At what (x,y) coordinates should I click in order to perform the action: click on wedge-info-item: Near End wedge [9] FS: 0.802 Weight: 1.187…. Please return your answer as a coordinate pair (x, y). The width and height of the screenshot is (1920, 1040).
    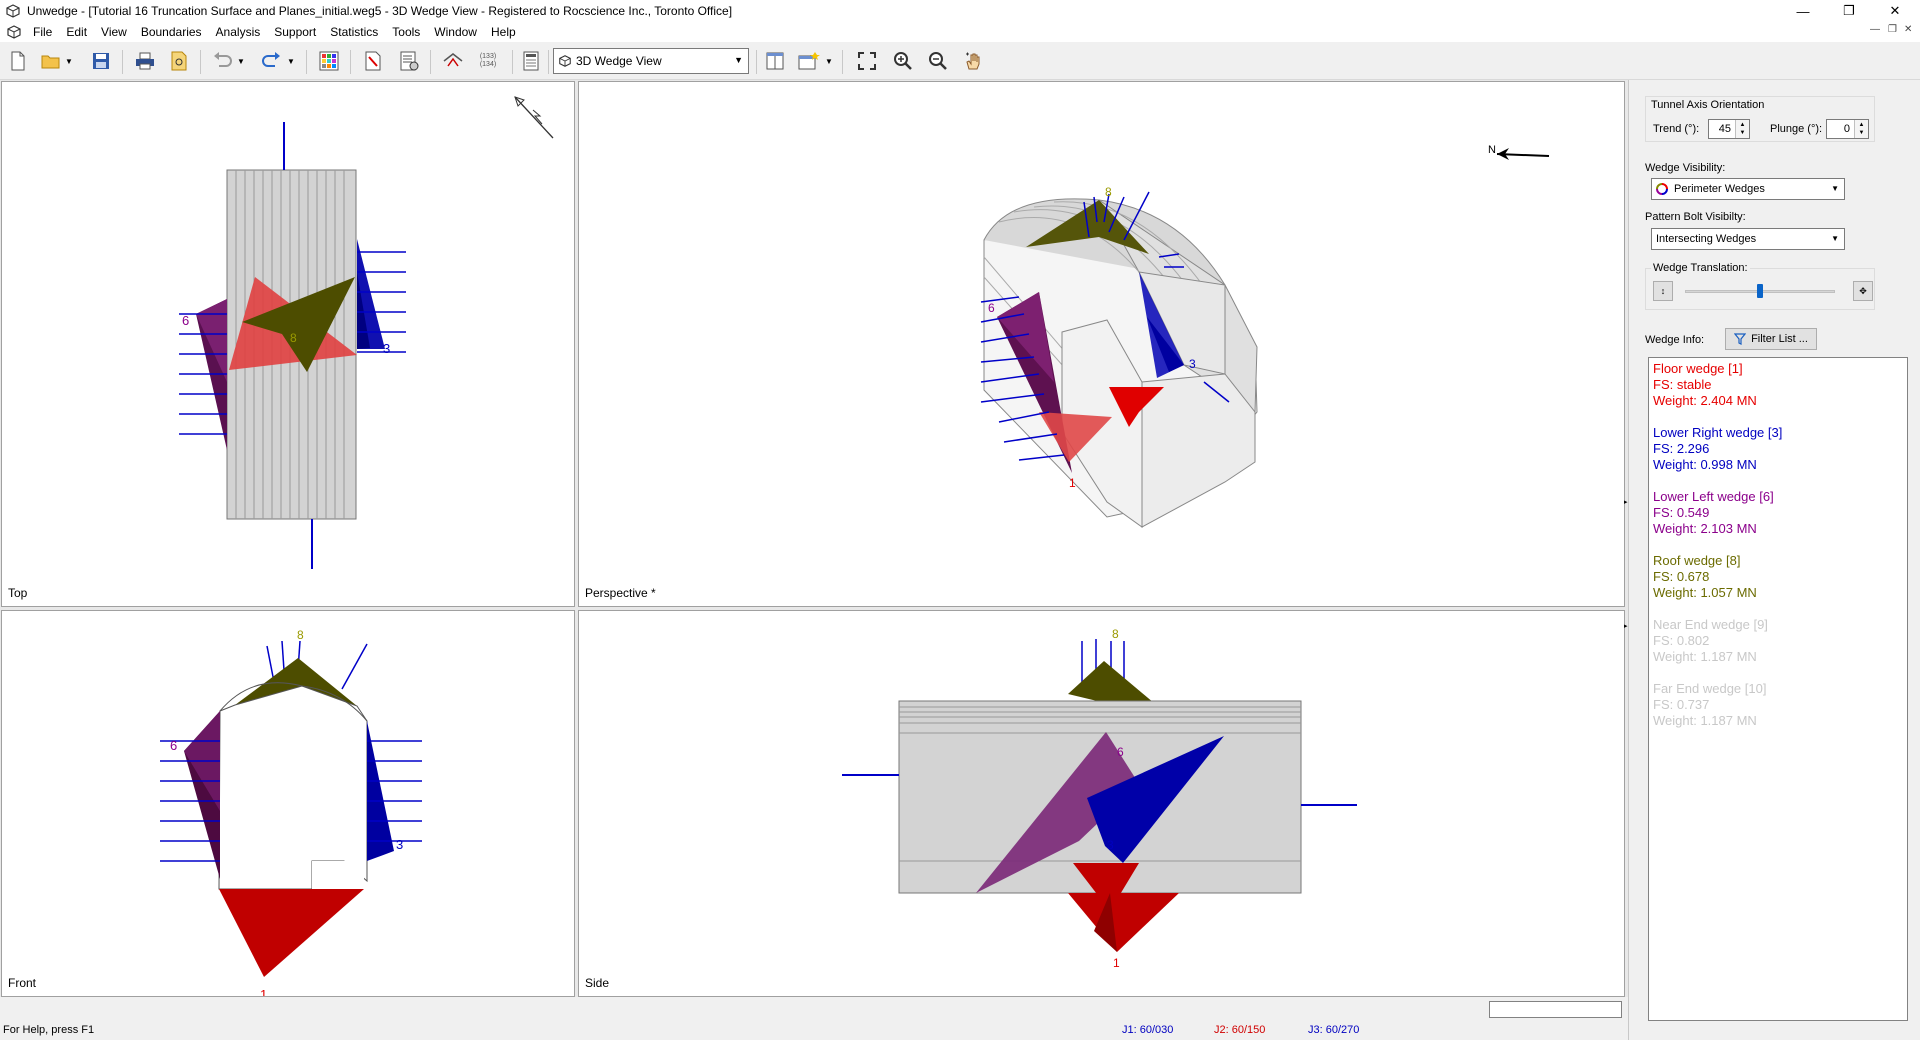
    Looking at the image, I should click on (1778, 641).